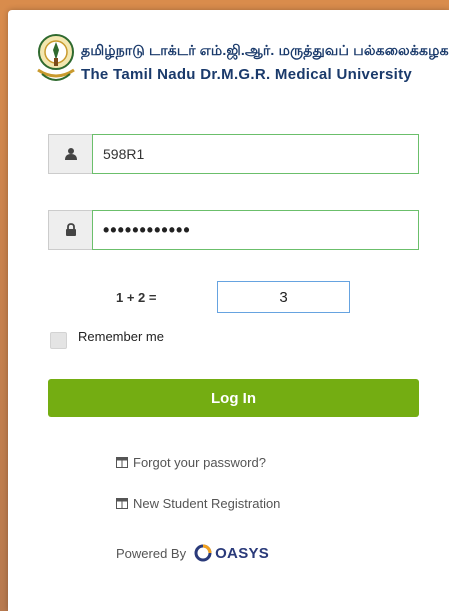 The image size is (449, 611). What do you see at coordinates (199, 462) in the screenshot?
I see `forgot-password-text: Forgot your password?` at bounding box center [199, 462].